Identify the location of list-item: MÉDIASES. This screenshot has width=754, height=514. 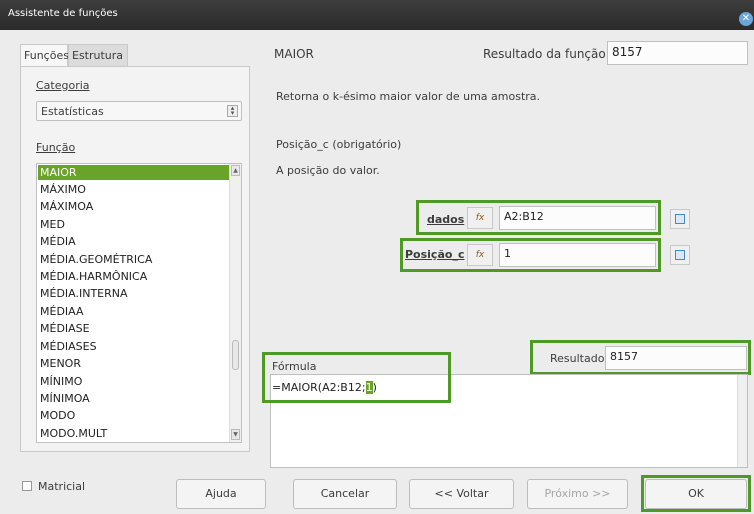
(135, 346).